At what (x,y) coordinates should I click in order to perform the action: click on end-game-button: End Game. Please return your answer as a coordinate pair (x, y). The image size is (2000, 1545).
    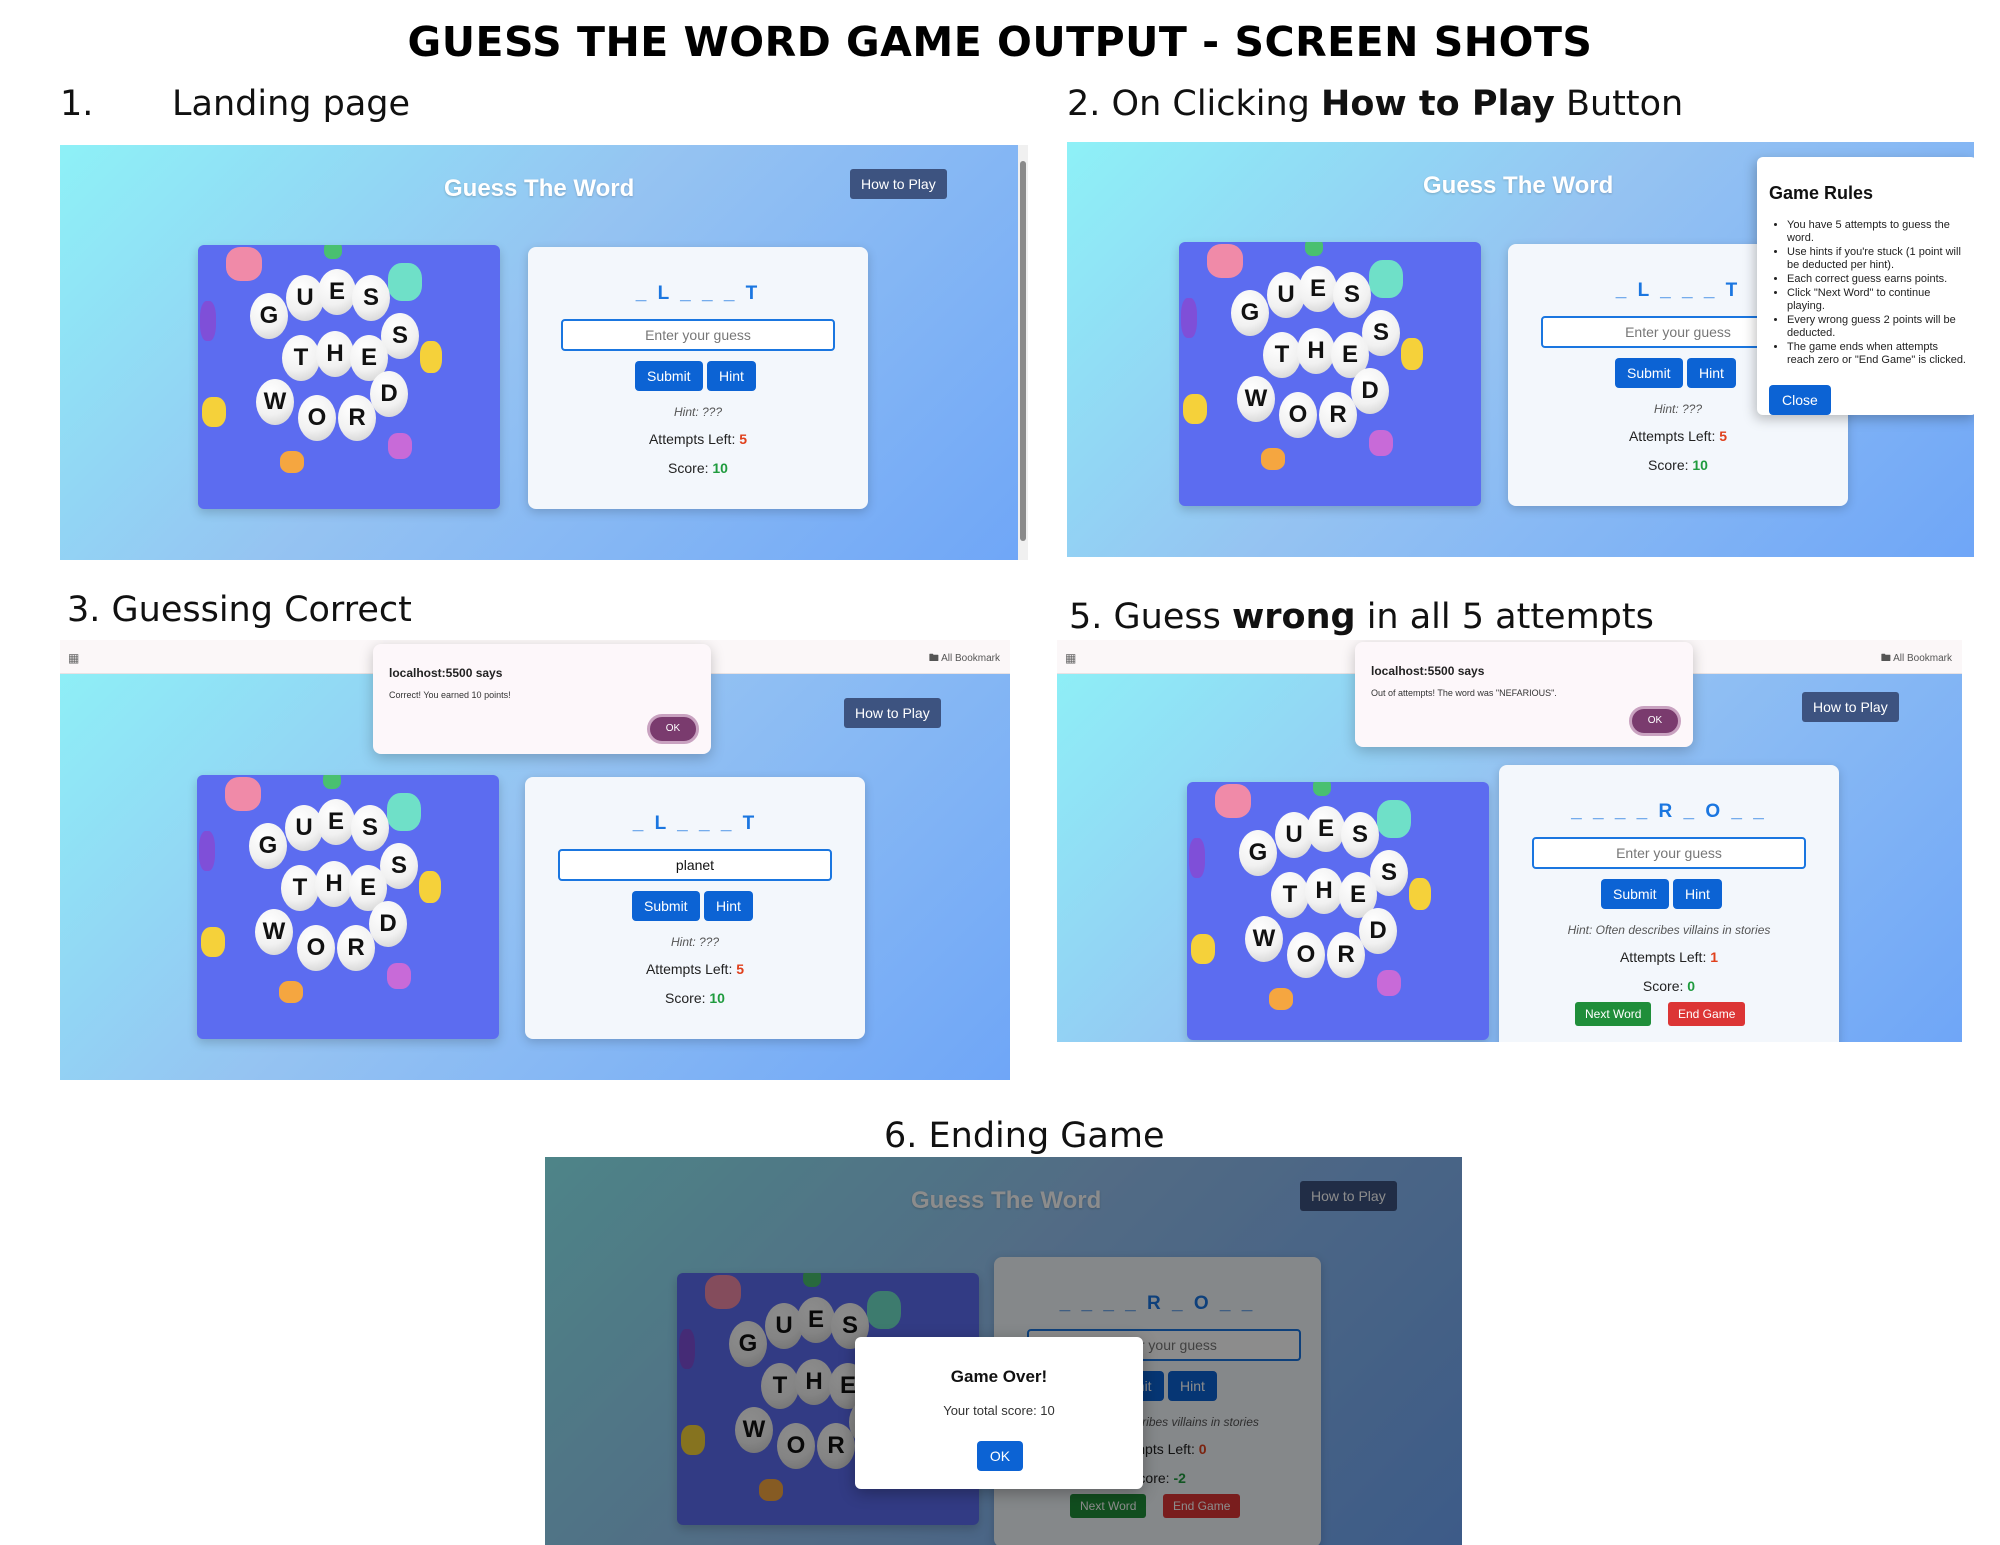
    Looking at the image, I should click on (1707, 1014).